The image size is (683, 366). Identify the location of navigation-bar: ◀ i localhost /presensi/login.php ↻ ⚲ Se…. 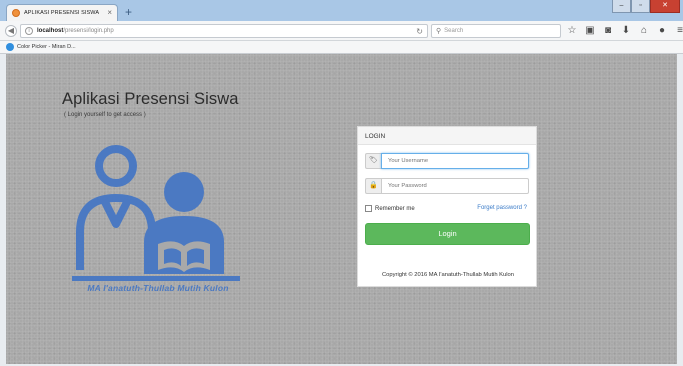
(341, 31).